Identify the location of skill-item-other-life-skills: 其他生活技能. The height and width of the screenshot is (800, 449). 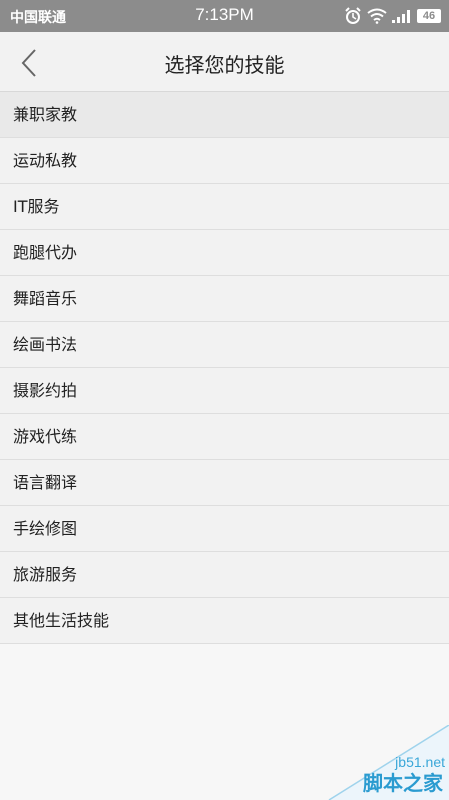
(224, 621).